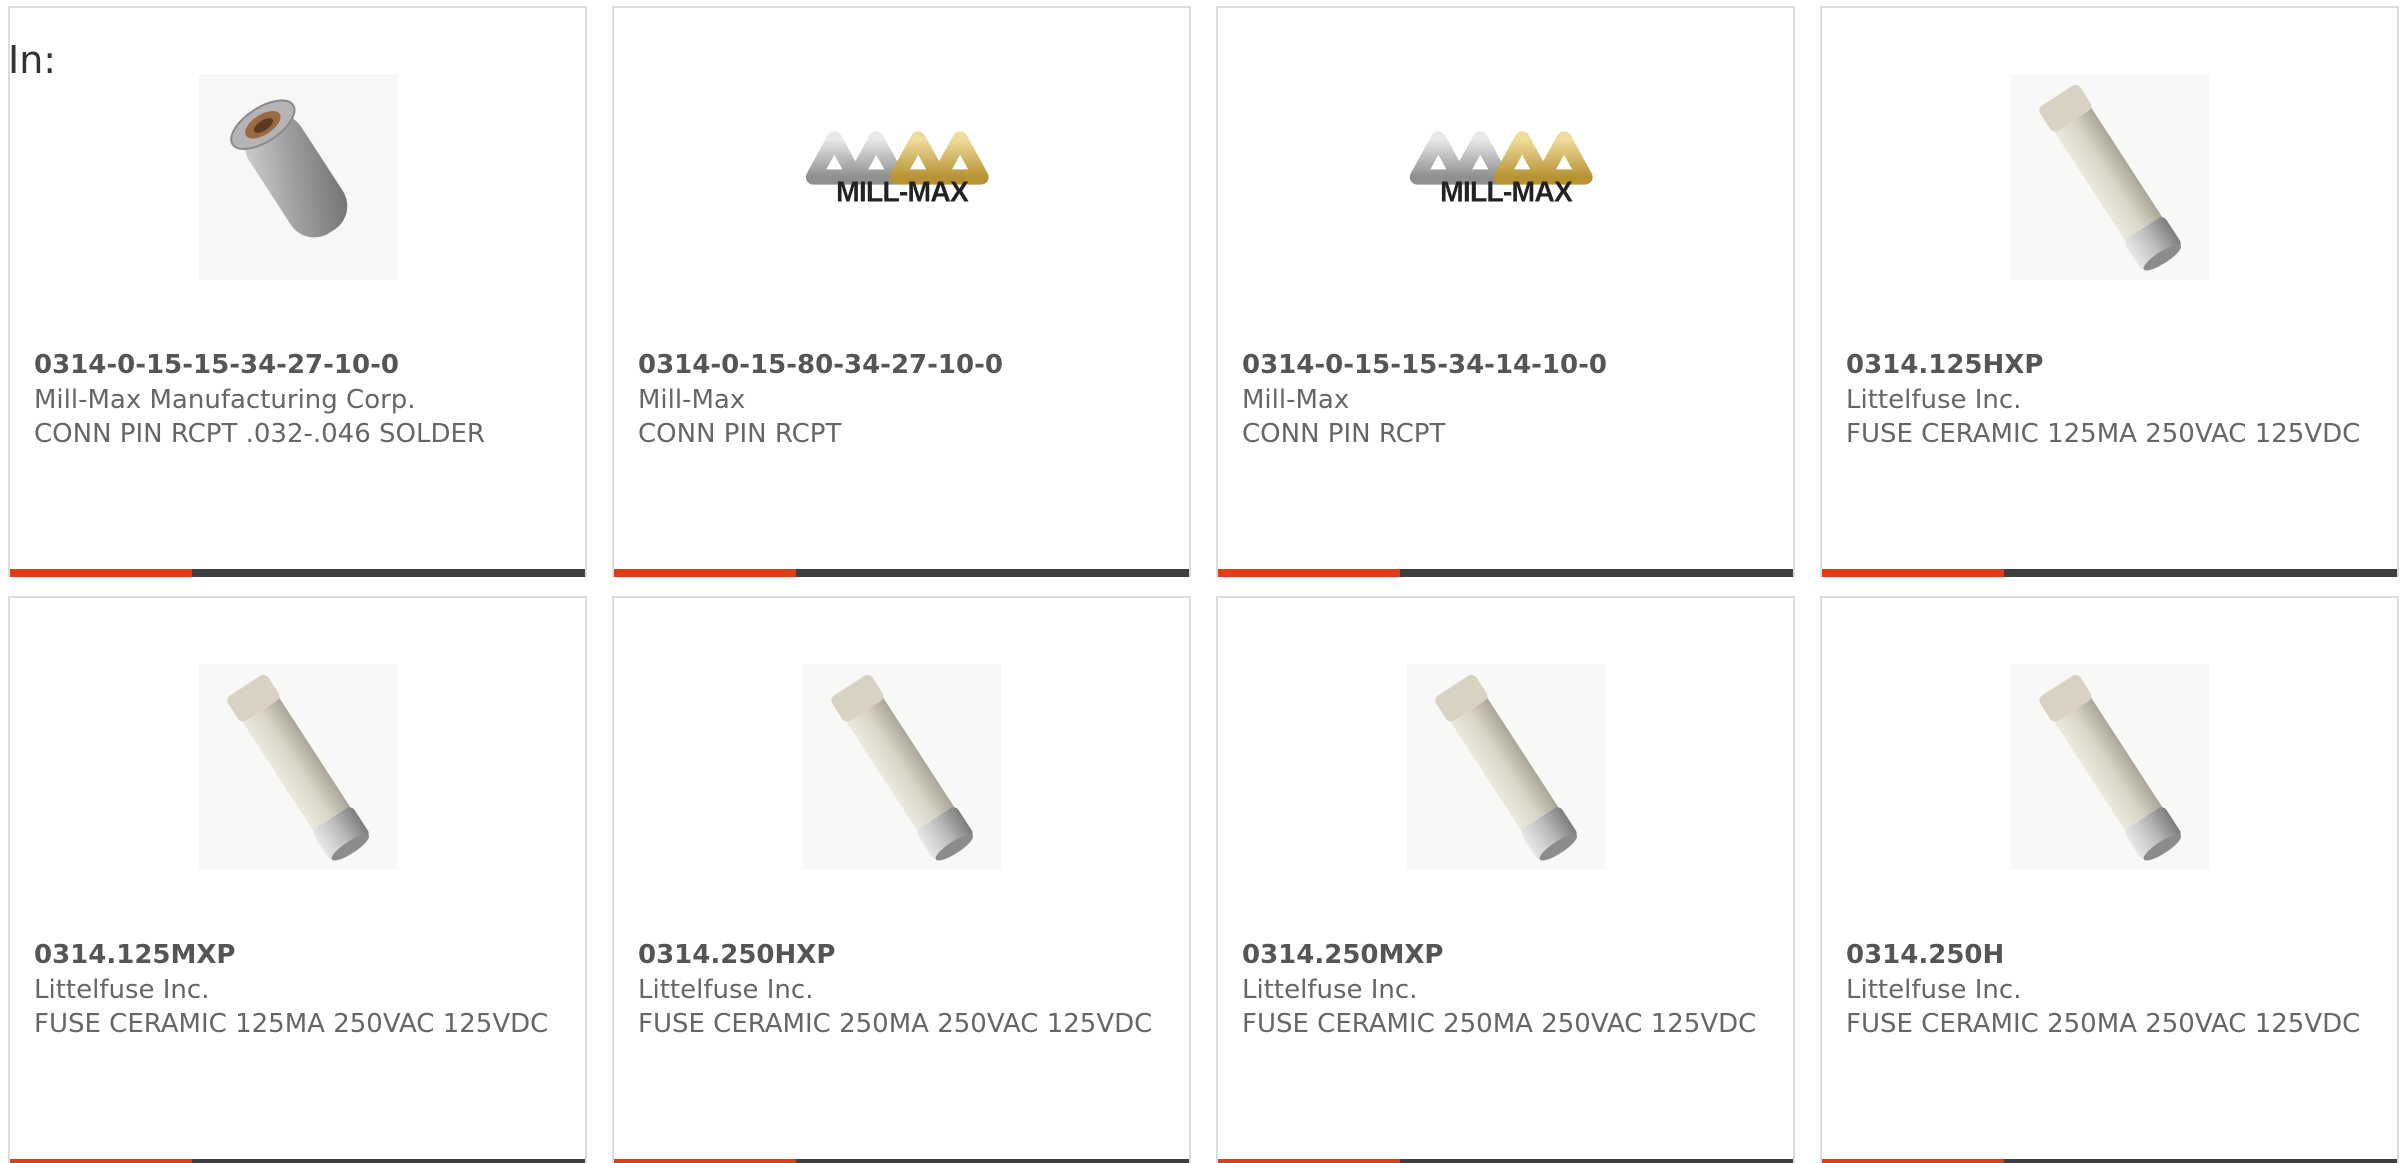 Image resolution: width=2400 pixels, height=1163 pixels. Describe the element at coordinates (32, 60) in the screenshot. I see `in-filter-label: In:` at that location.